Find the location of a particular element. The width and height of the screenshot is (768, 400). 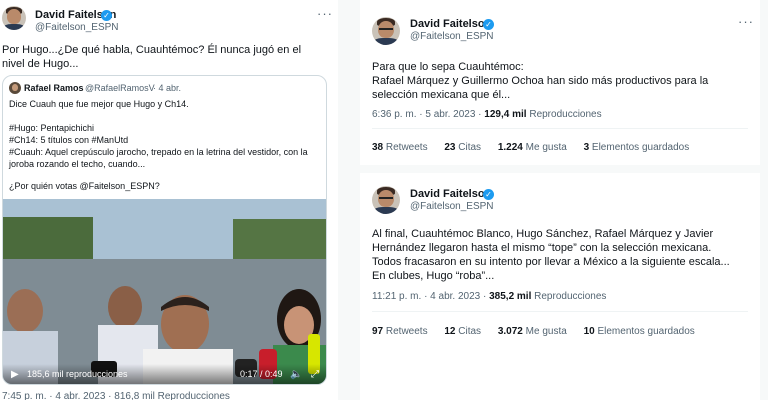

column-gap is located at coordinates (349, 200).